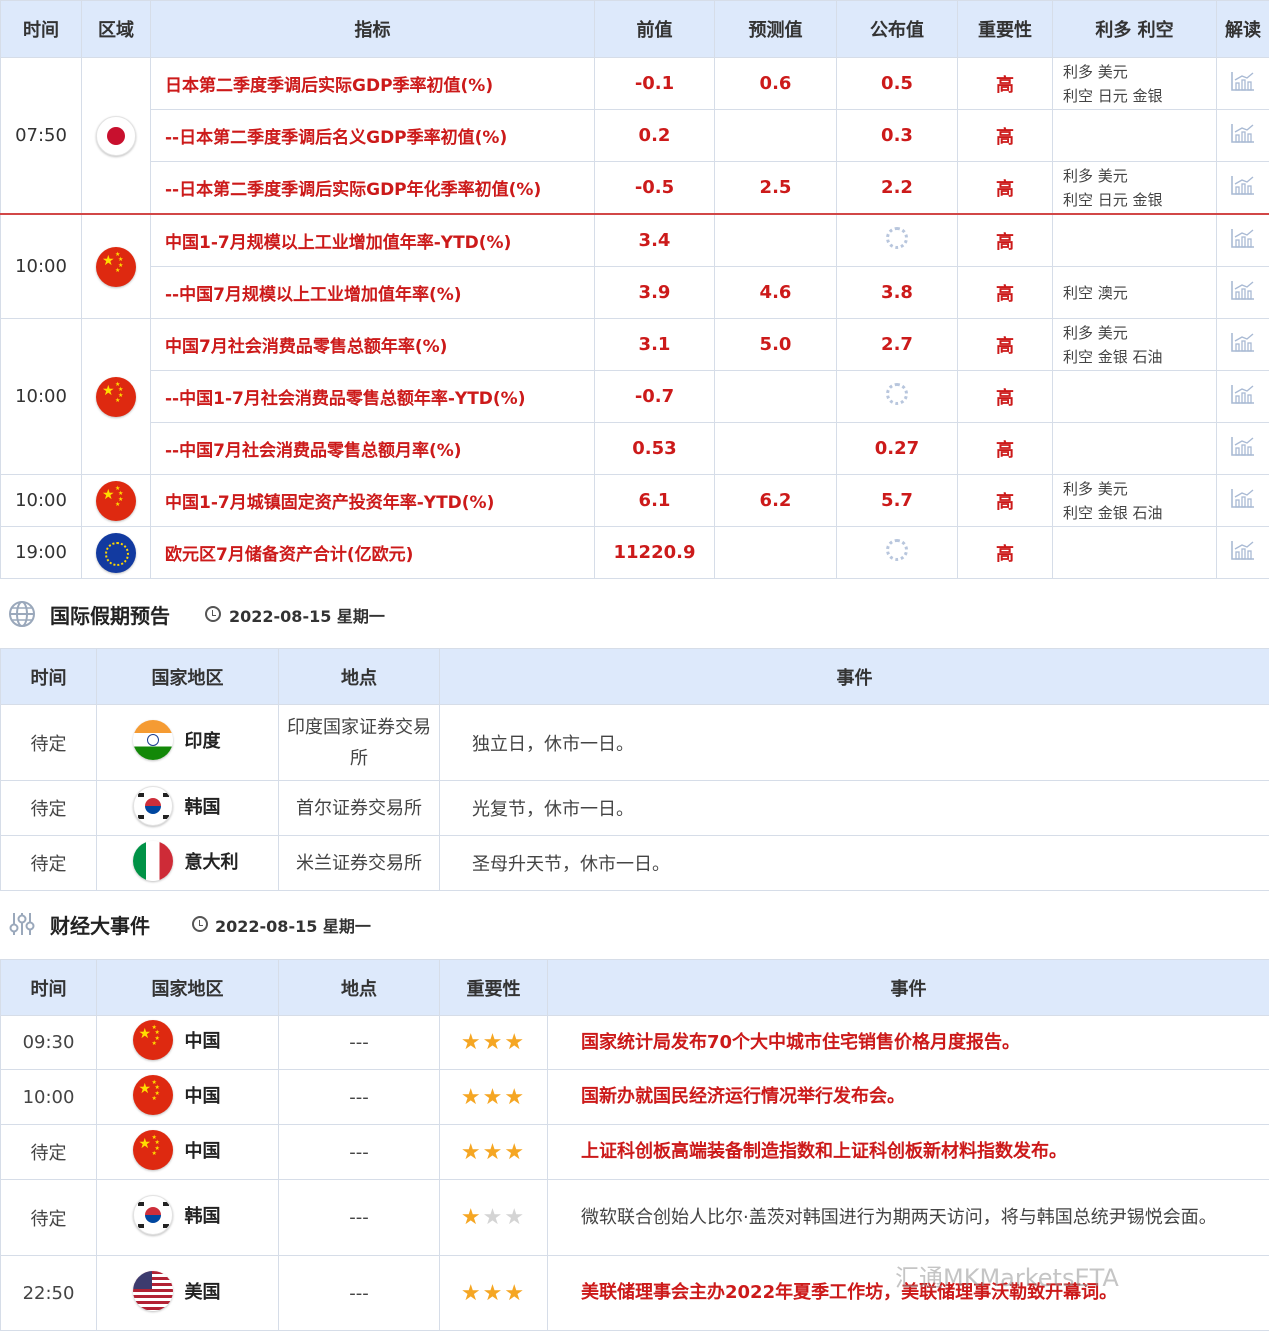  Describe the element at coordinates (908, 1042) in the screenshot. I see `event-description: 国家统计局发布70个大中城市住宅销售价格月度报告。` at that location.